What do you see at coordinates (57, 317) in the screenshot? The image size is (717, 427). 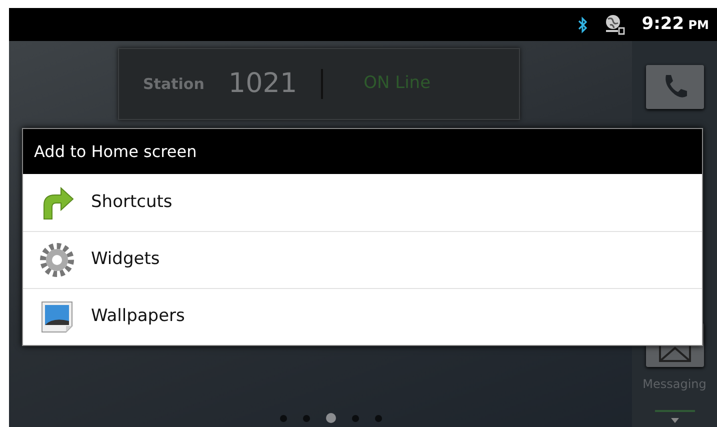 I see `image-icon` at bounding box center [57, 317].